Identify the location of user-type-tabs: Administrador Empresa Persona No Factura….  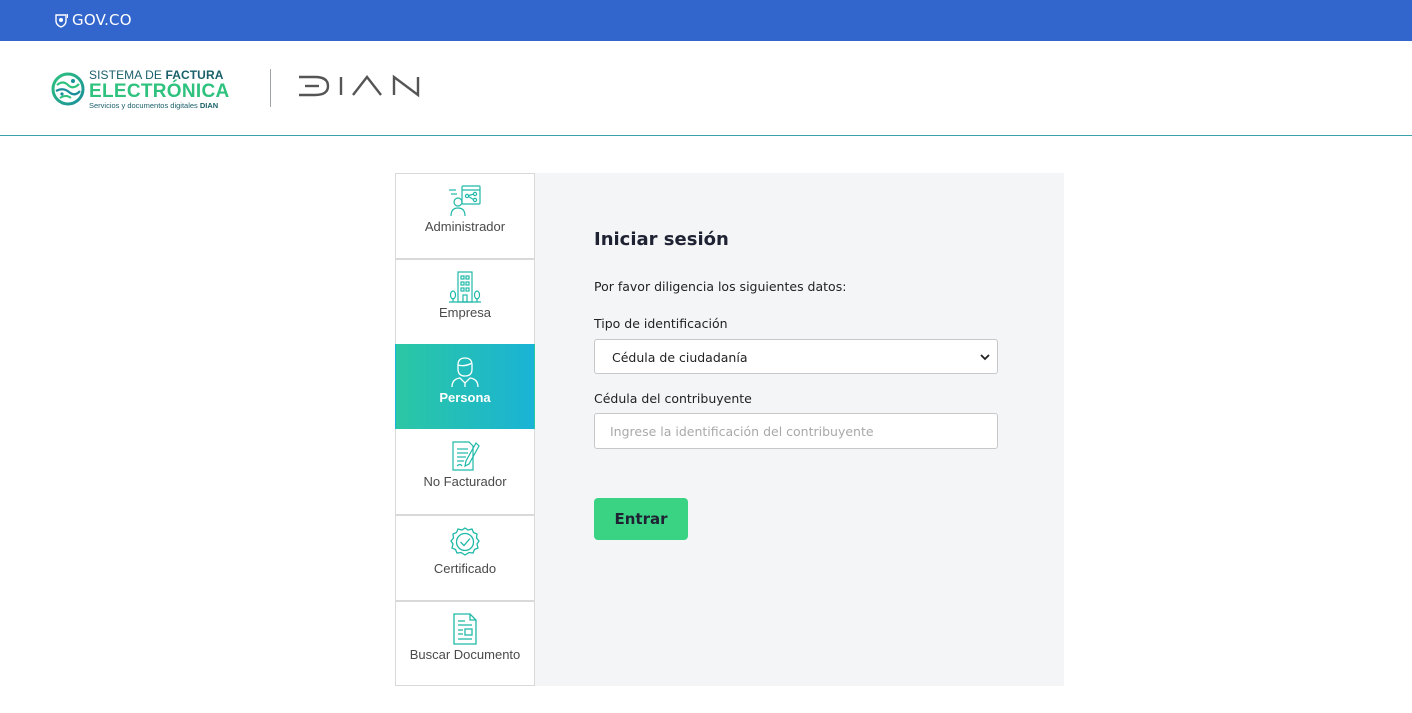
(469, 429).